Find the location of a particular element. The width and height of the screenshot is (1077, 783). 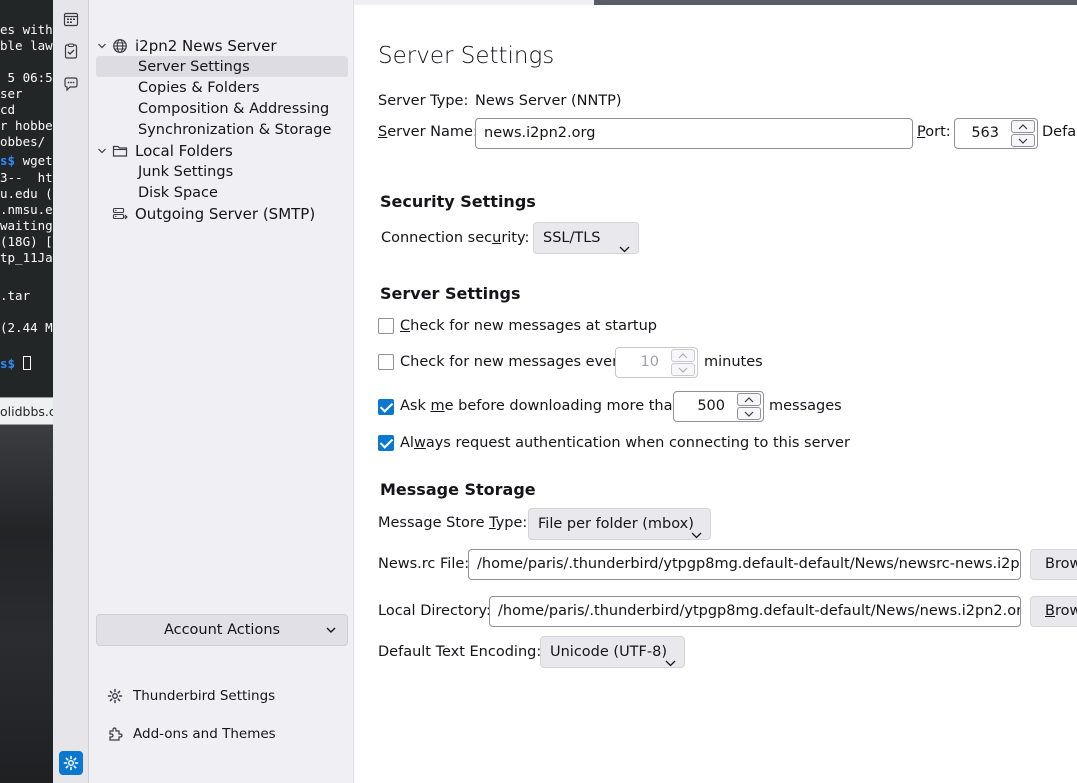

page-title: Server Settings is located at coordinates (466, 56).